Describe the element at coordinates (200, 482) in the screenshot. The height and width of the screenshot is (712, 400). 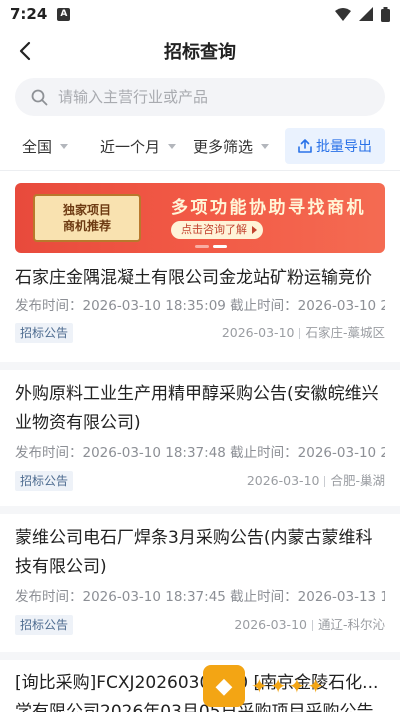
I see `tender-meta: 招标公告 2026-03-10 合肥-巢湖` at that location.